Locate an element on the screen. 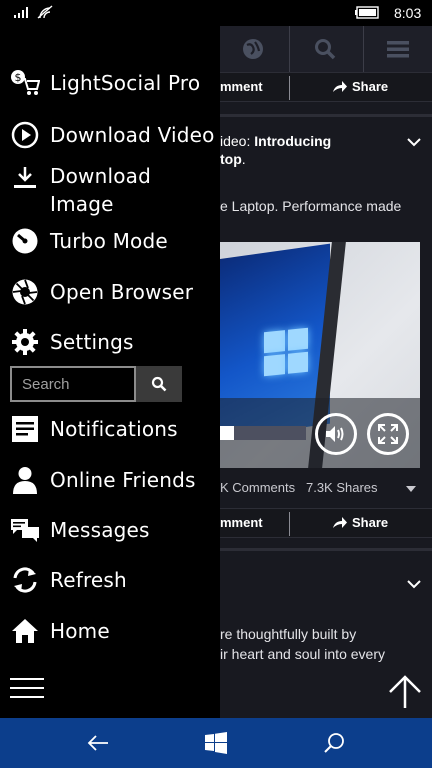 This screenshot has height=768, width=432. app-topbar is located at coordinates (326, 49).